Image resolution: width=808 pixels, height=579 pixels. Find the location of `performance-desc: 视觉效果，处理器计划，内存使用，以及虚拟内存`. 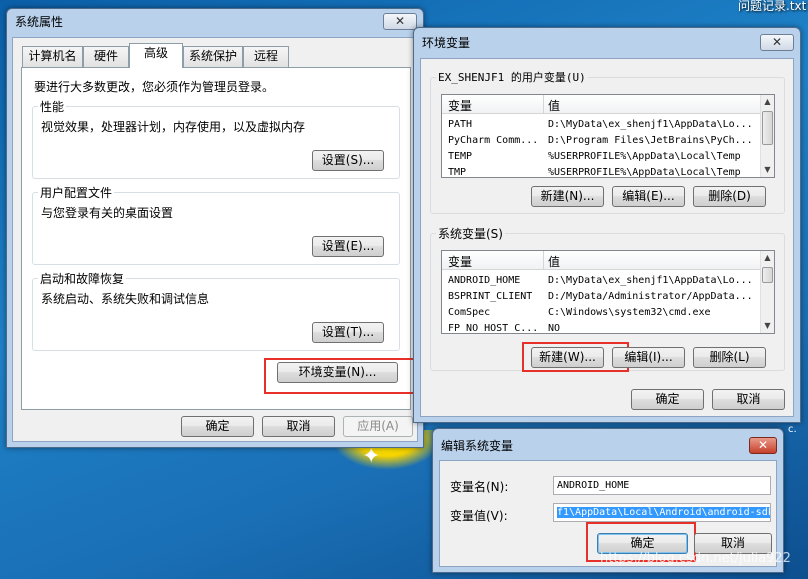

performance-desc: 视觉效果，处理器计划，内存使用，以及虚拟内存 is located at coordinates (173, 127).